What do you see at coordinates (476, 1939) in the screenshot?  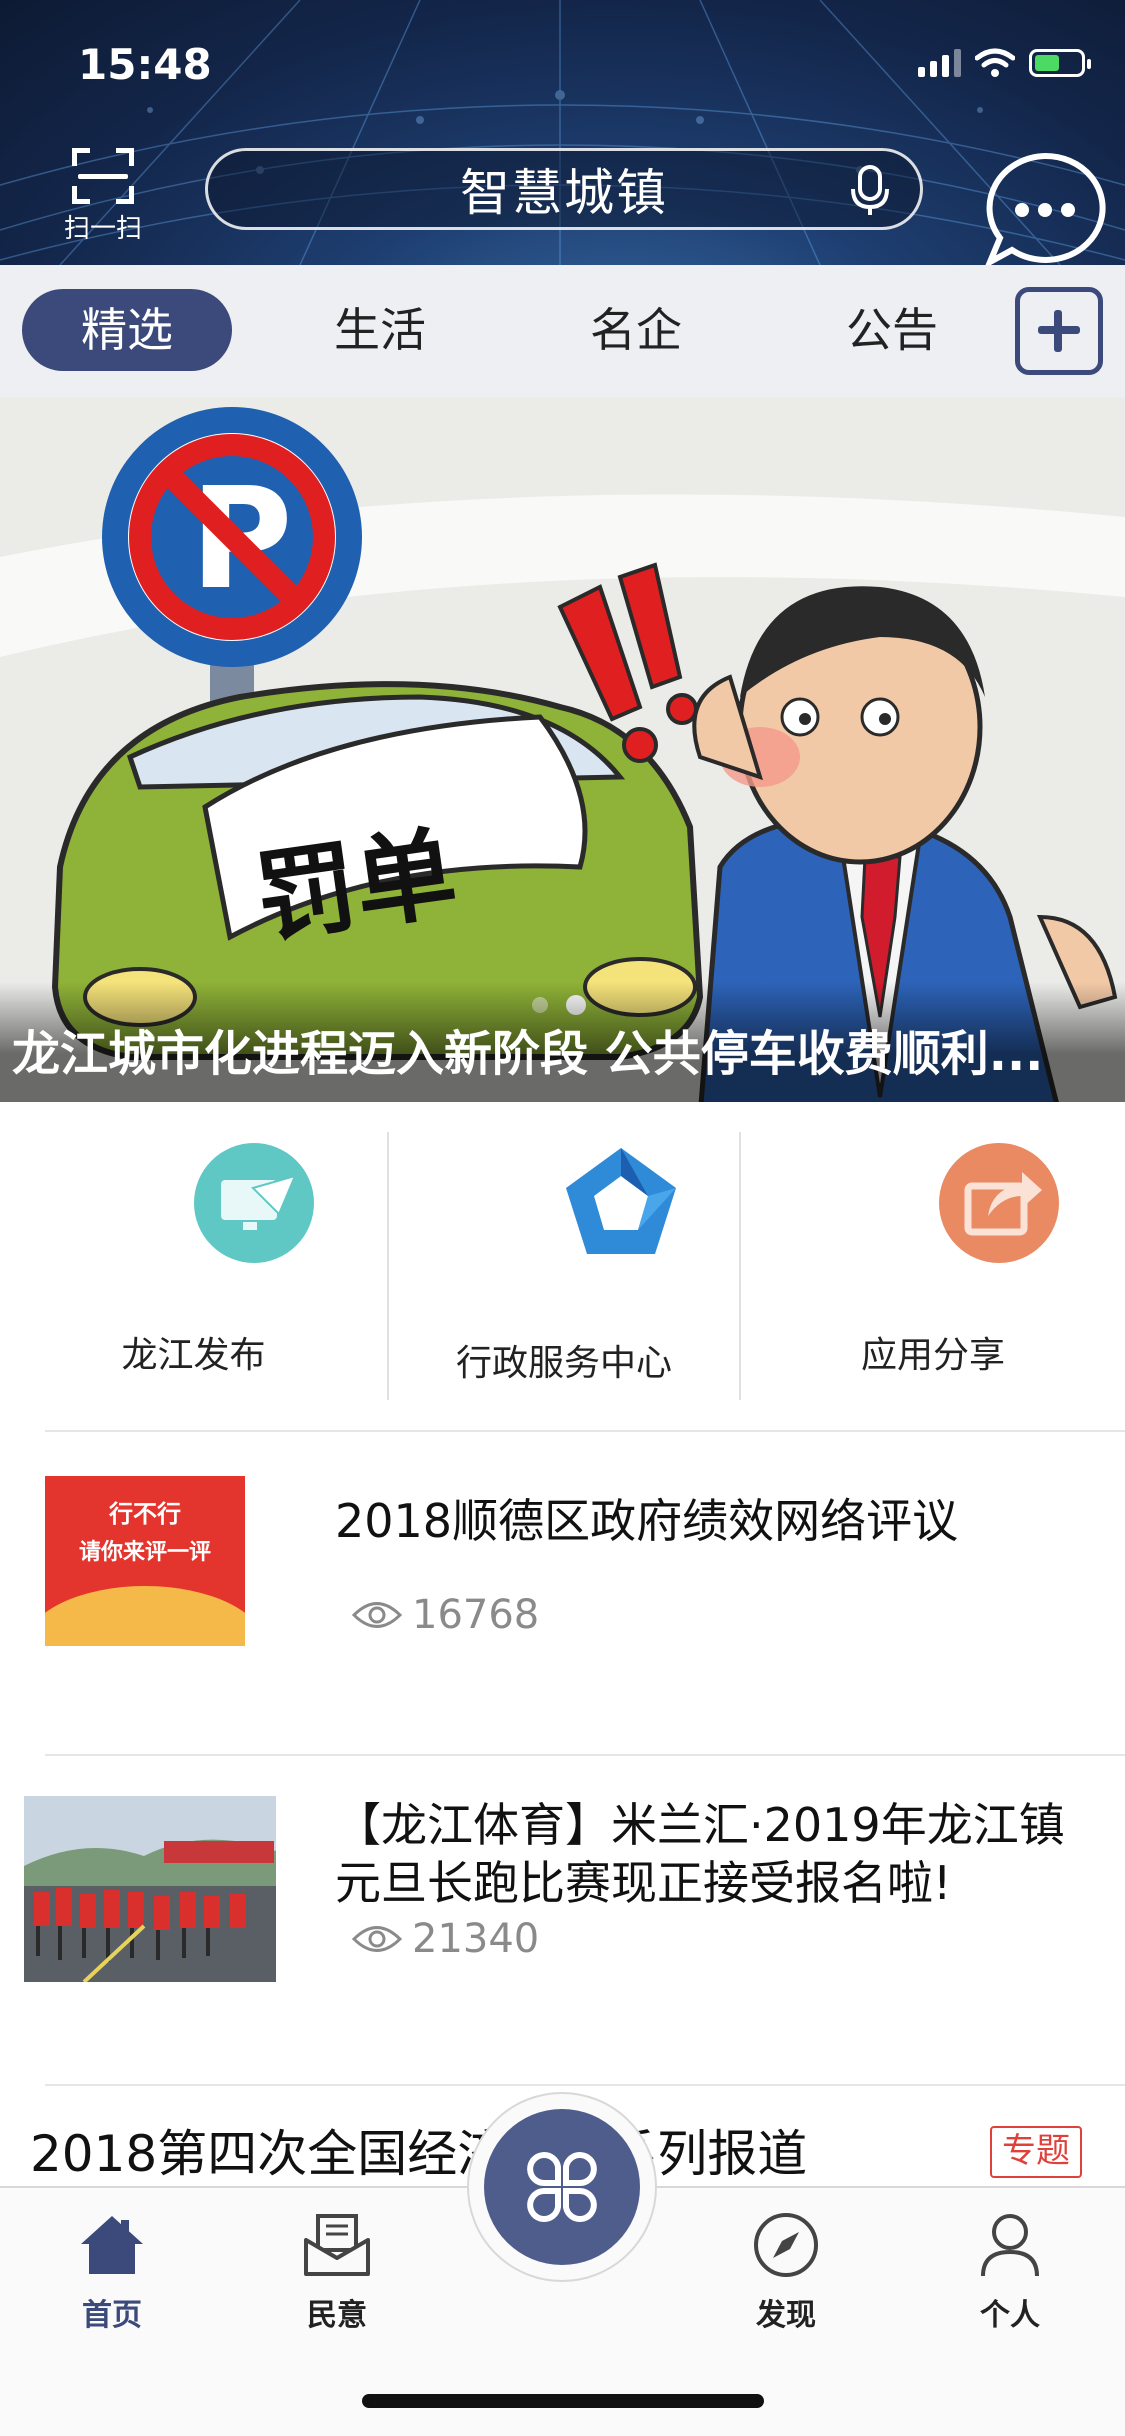 I see `view-count-value: 21340` at bounding box center [476, 1939].